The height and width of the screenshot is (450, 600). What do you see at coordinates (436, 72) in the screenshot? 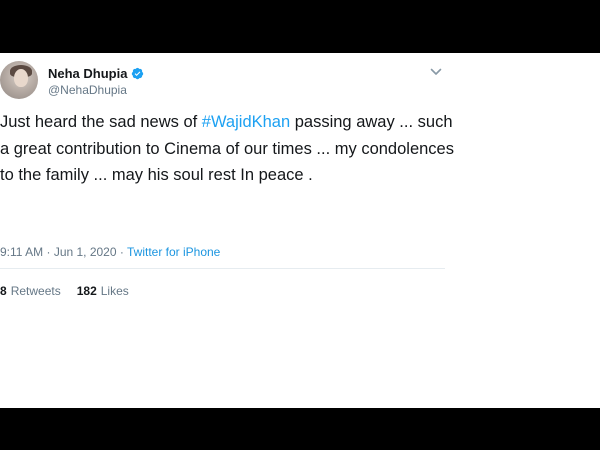
I see `chevron-down-icon` at bounding box center [436, 72].